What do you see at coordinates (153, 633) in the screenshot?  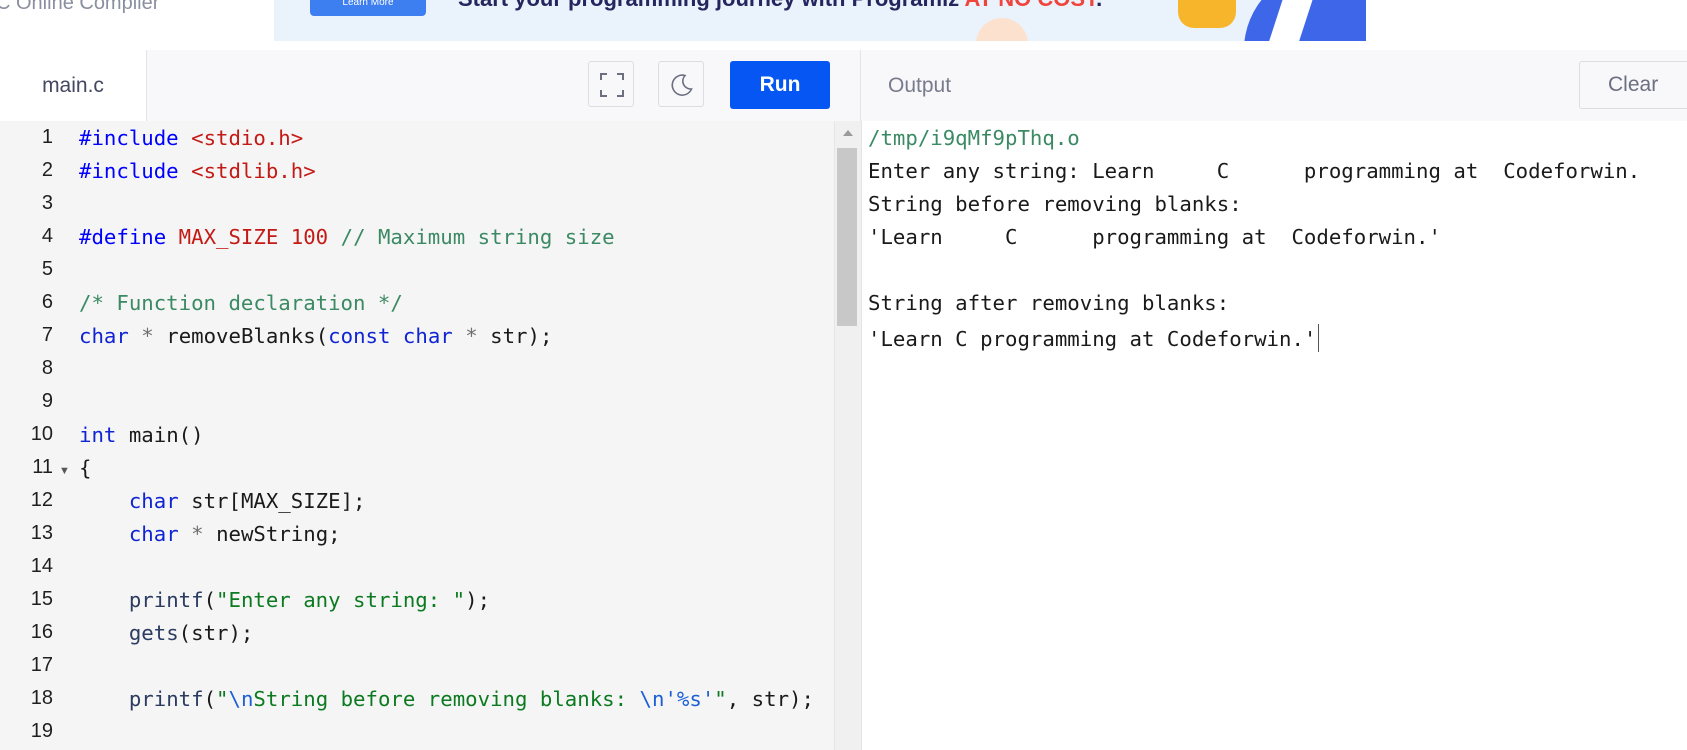 I see `code-token: gets` at bounding box center [153, 633].